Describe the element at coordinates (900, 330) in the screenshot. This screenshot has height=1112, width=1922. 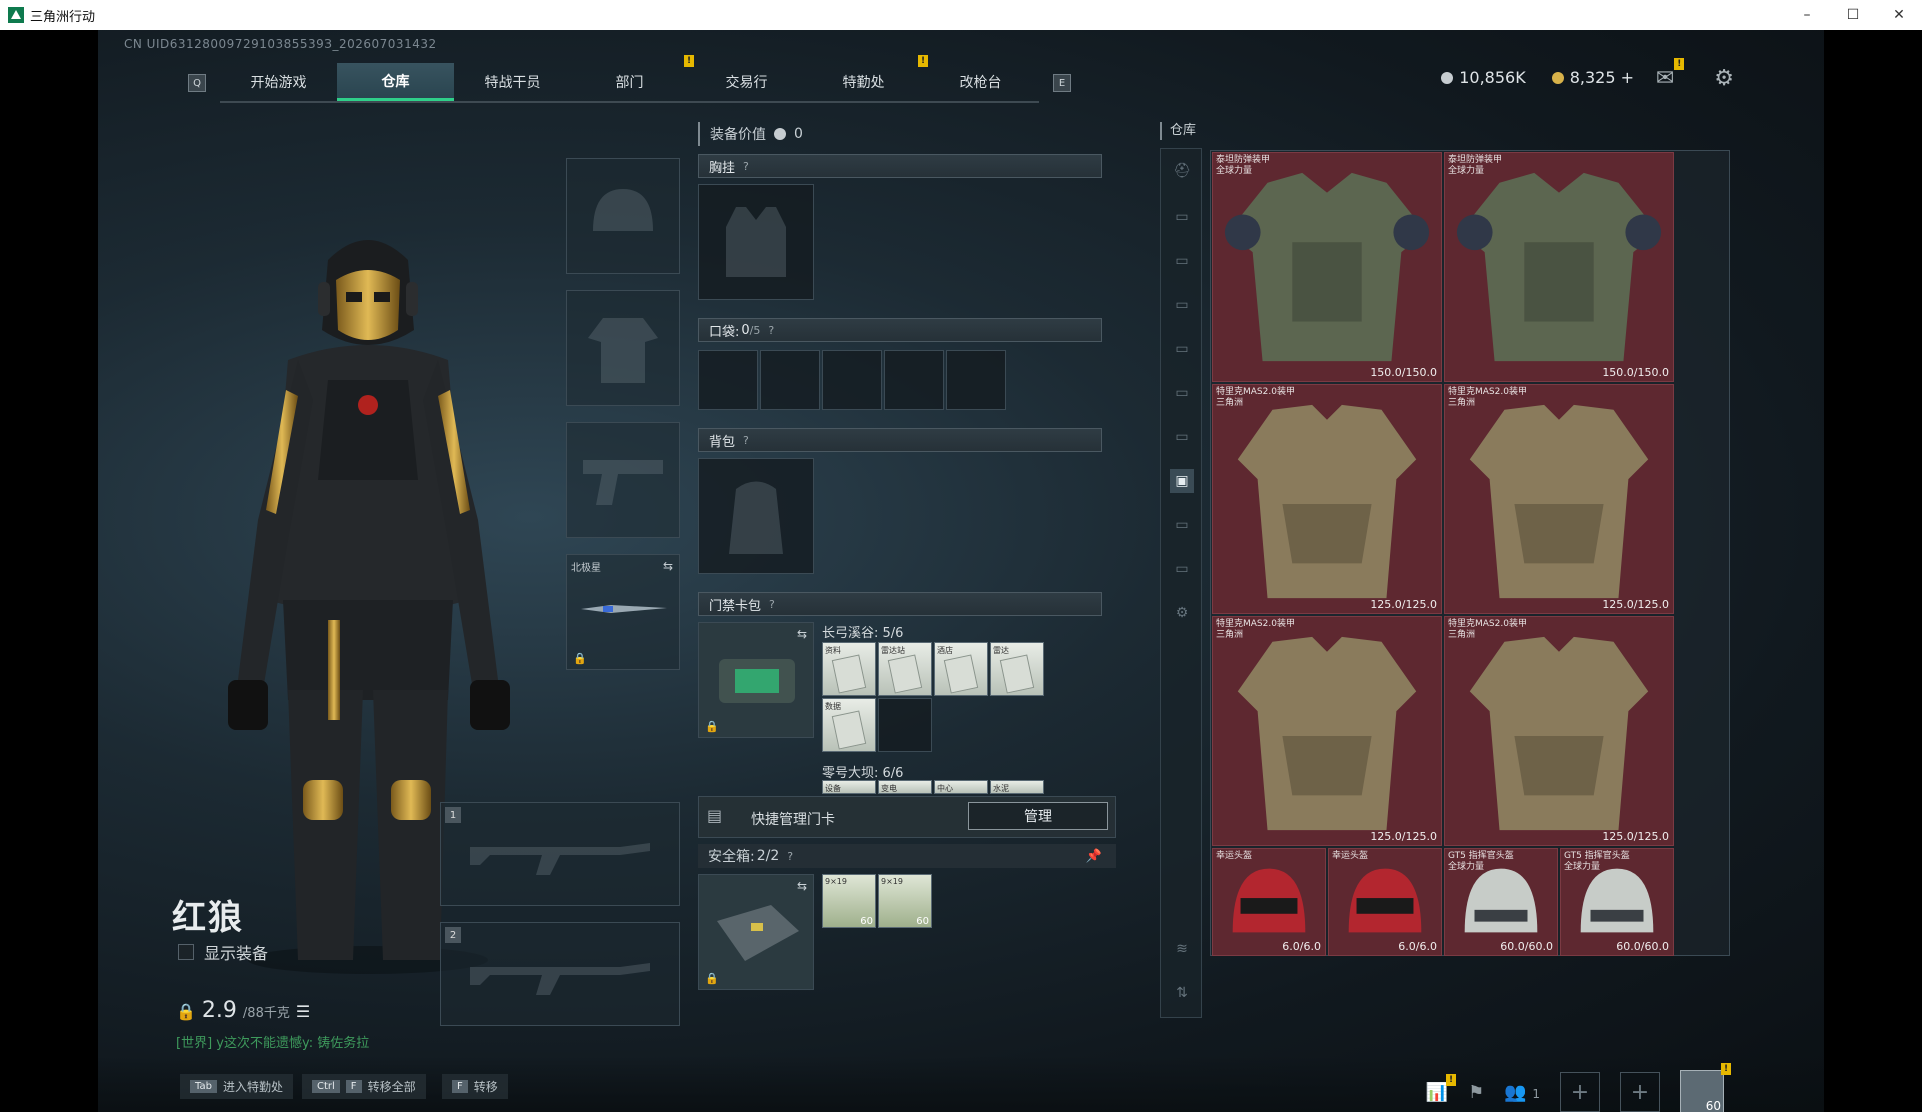
I see `pockets-header: 口袋: 0 /5 ?` at that location.